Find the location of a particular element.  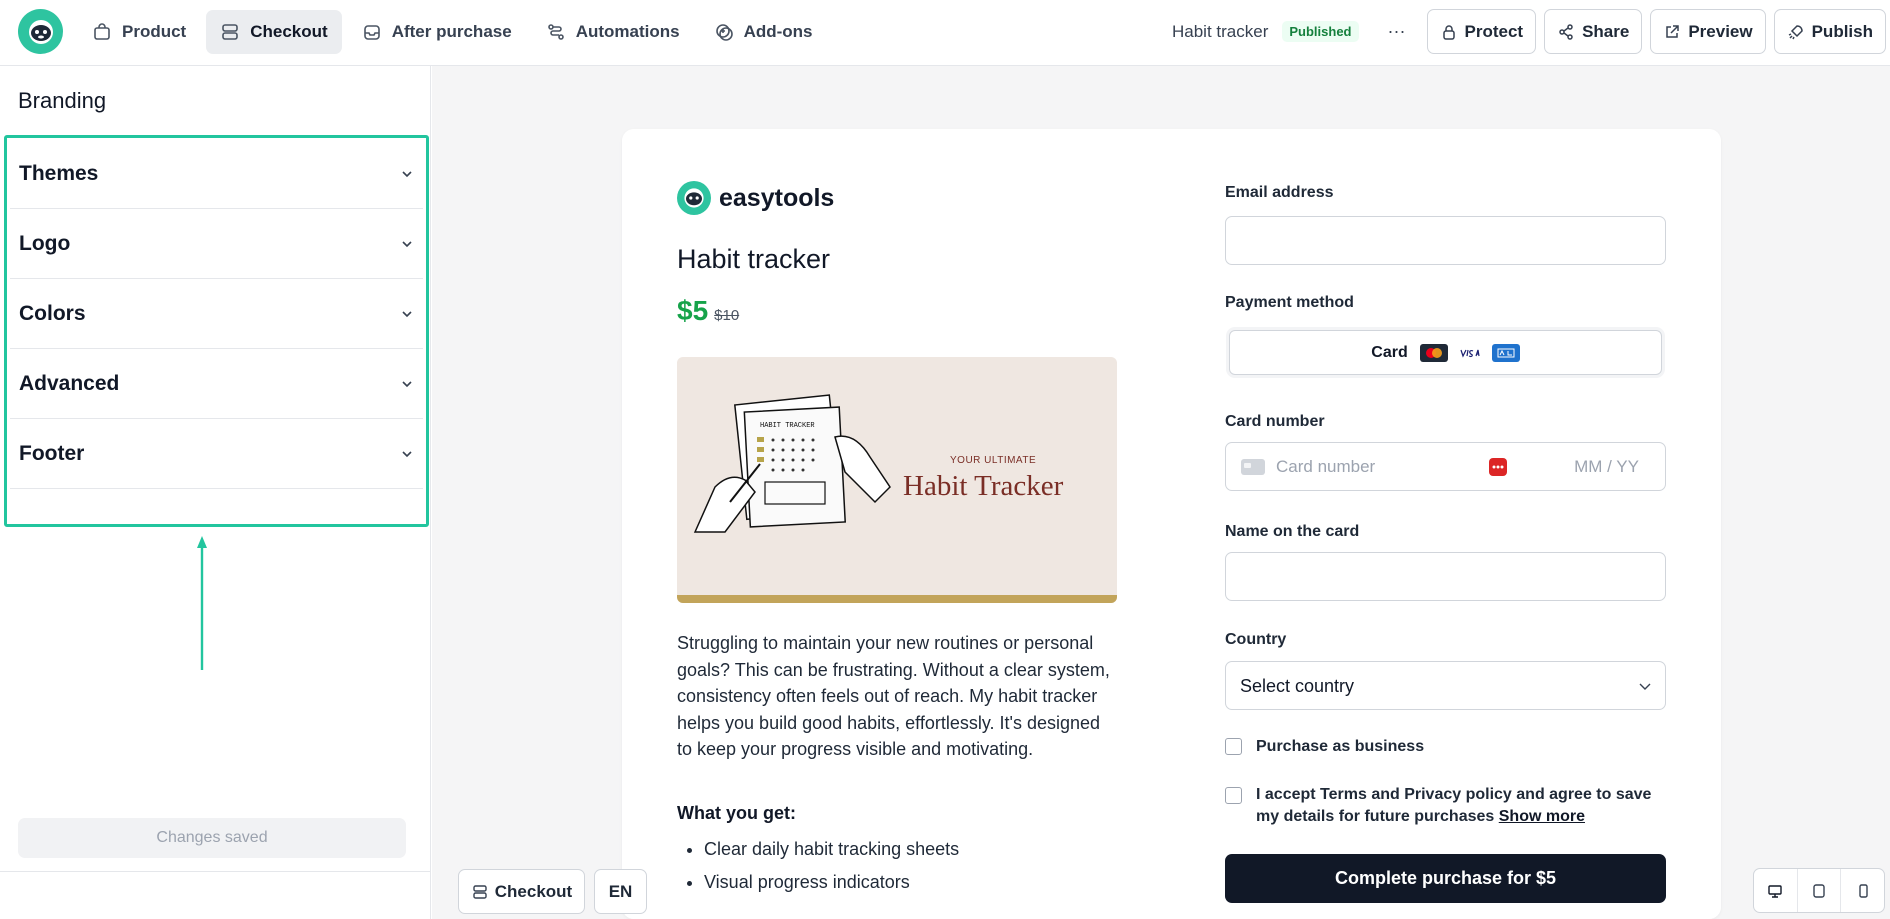

checkout-view-label: Checkout is located at coordinates (533, 891).